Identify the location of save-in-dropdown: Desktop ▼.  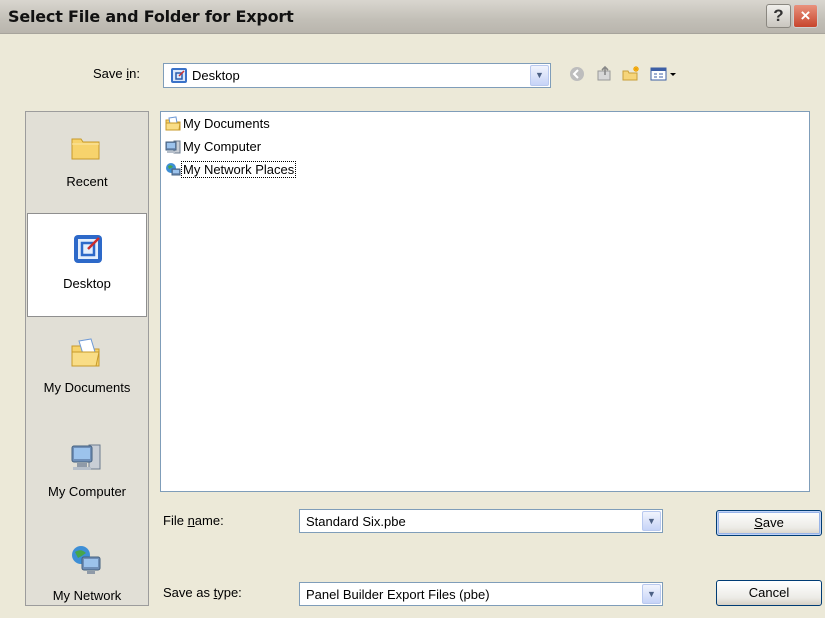
(357, 75).